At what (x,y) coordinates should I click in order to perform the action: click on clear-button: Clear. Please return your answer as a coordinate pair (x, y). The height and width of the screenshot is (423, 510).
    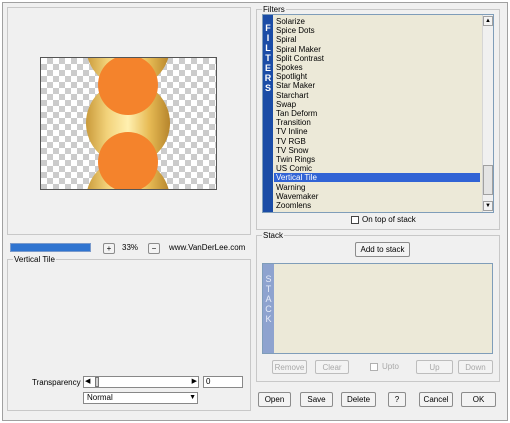
    Looking at the image, I should click on (332, 367).